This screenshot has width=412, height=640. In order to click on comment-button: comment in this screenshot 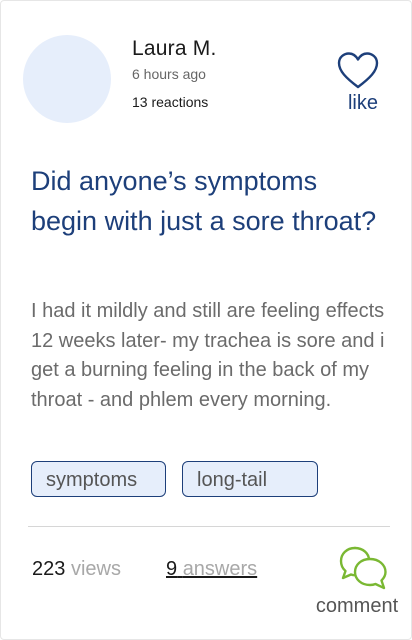, I will do `click(357, 584)`.